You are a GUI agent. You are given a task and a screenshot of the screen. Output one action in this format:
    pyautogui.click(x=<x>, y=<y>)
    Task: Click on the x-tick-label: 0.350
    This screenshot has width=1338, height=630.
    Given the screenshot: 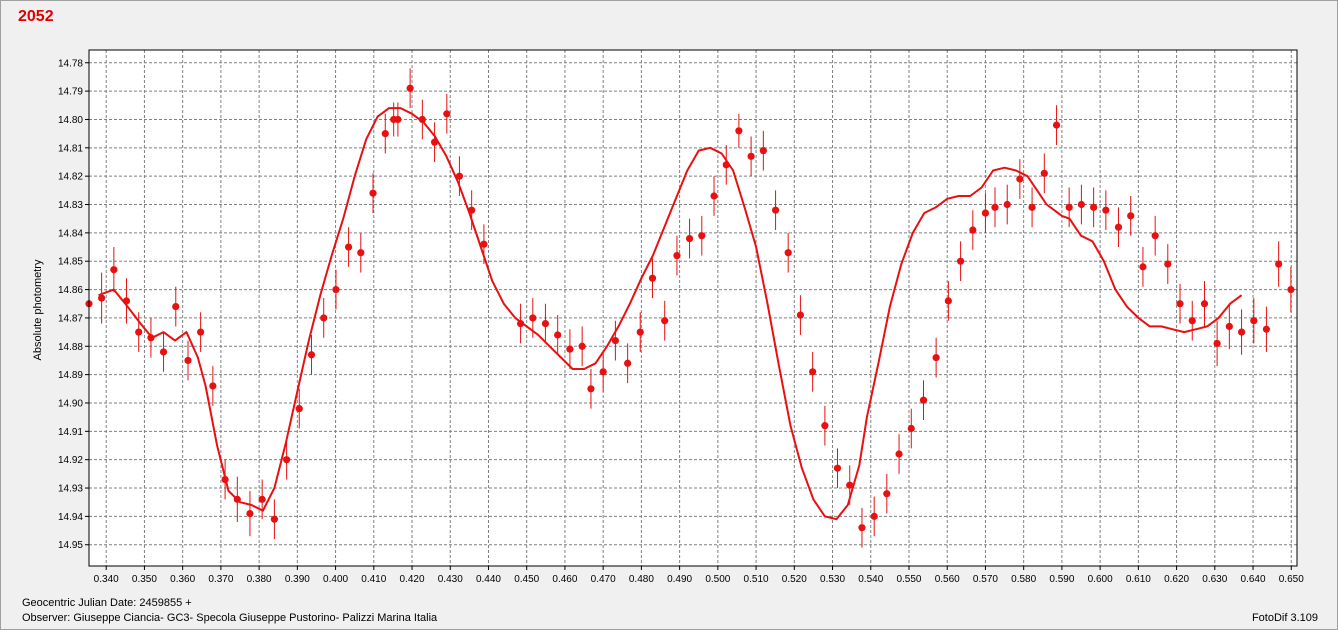 What is the action you would take?
    pyautogui.click(x=144, y=579)
    